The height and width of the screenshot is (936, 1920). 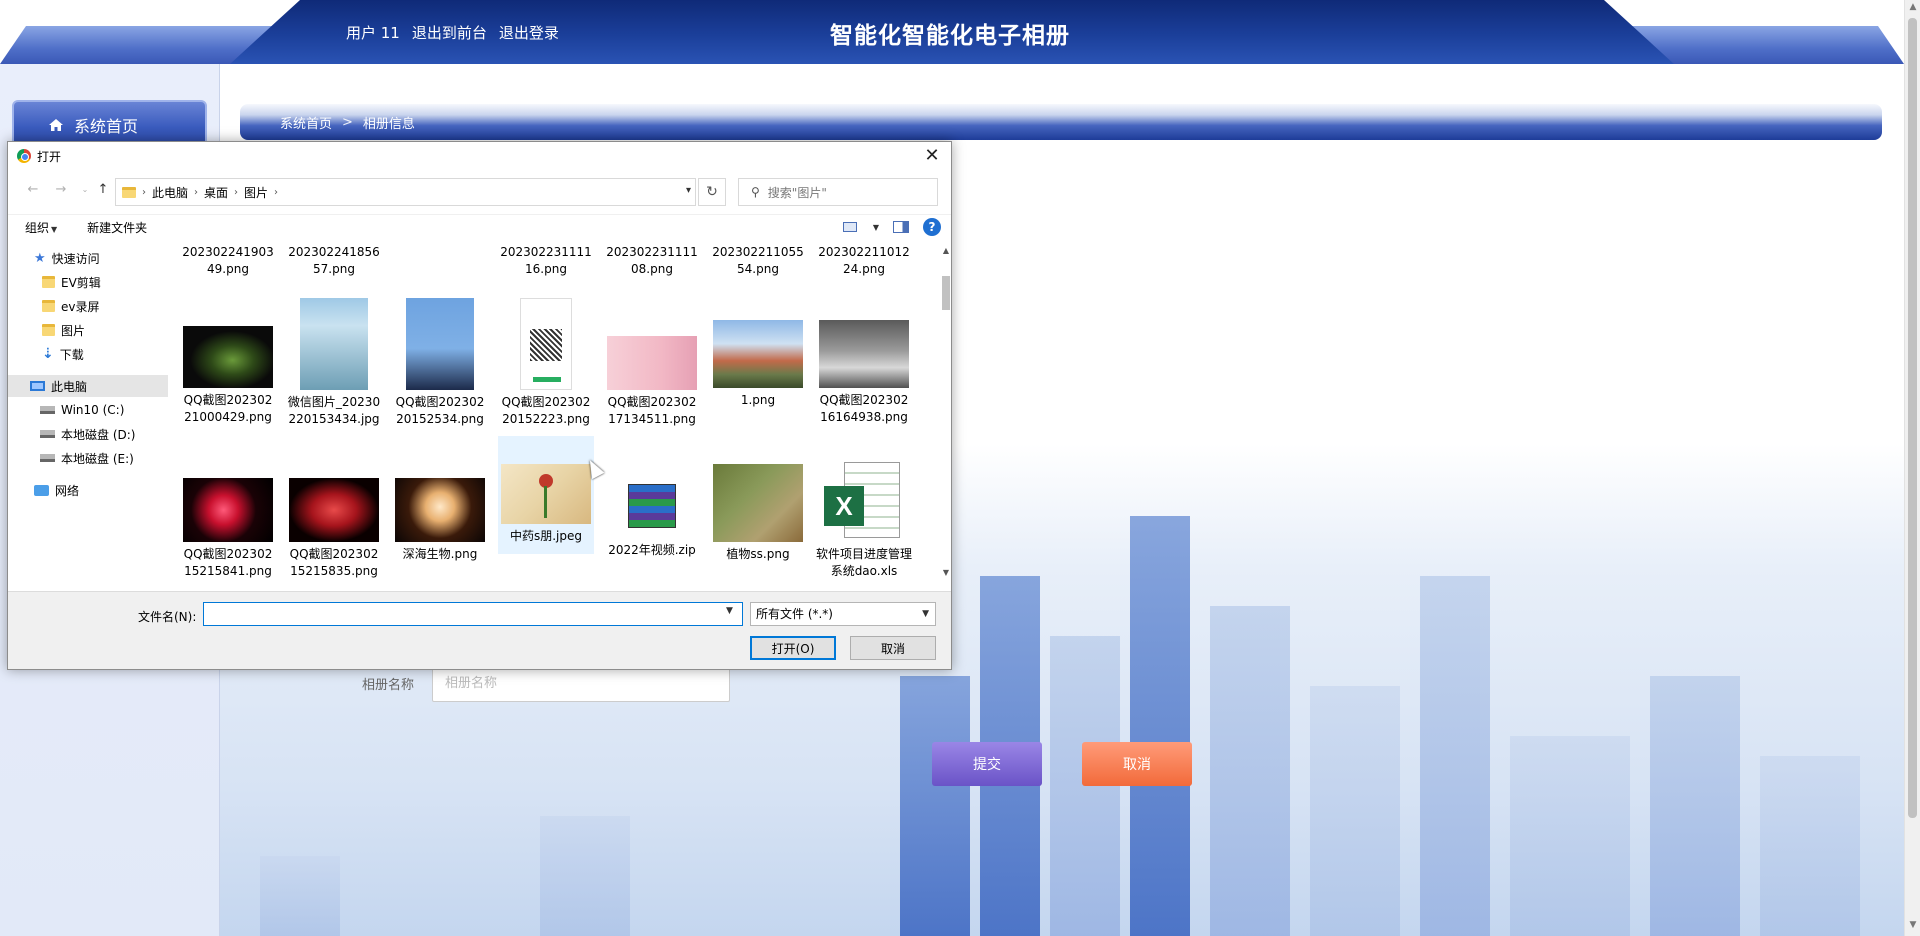 I want to click on tree-item-ev-edit: EV剪辑, so click(x=88, y=282).